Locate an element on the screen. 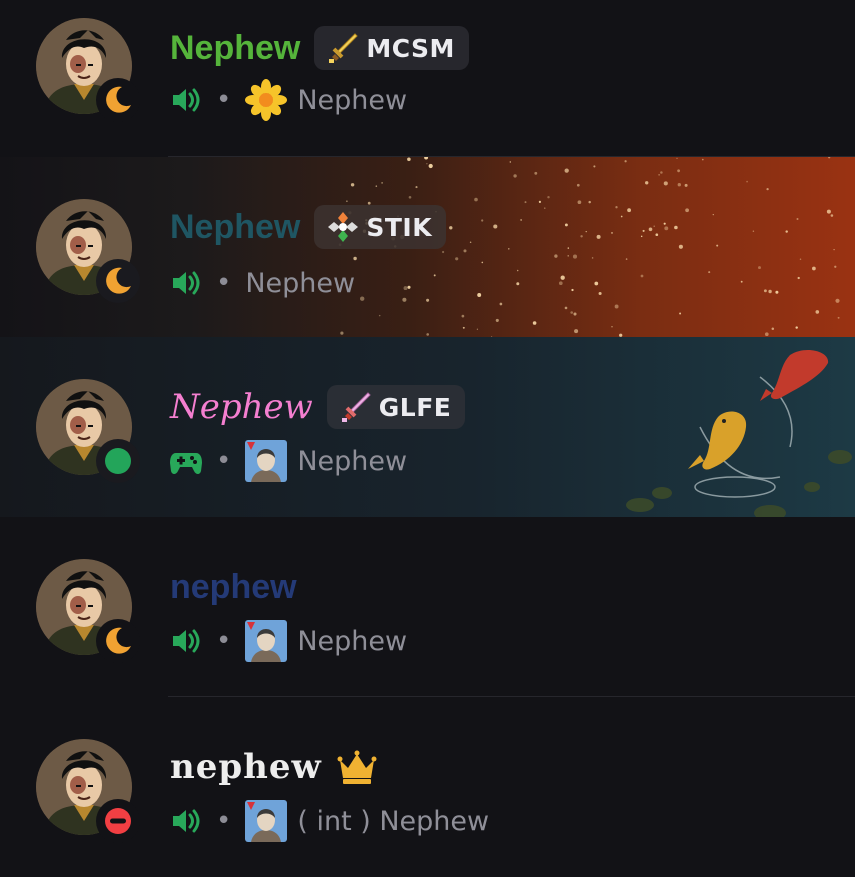 The width and height of the screenshot is (855, 877). server-tag: STIK is located at coordinates (380, 227).